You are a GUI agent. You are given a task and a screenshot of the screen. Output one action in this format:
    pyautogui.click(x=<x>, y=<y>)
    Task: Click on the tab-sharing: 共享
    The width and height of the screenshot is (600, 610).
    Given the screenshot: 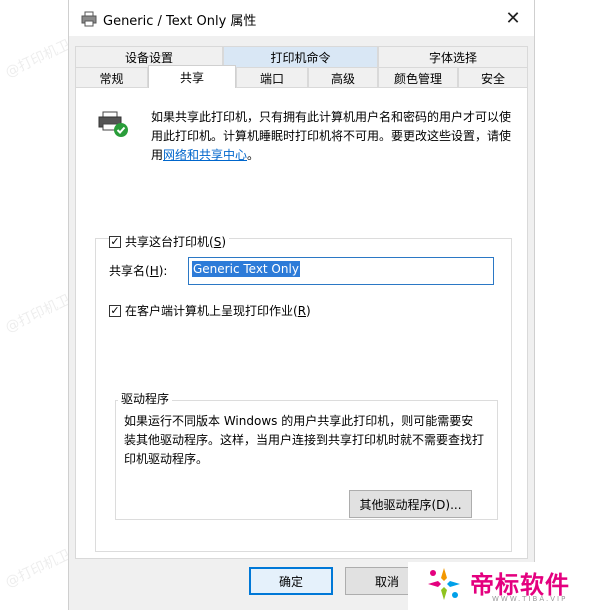 What is the action you would take?
    pyautogui.click(x=192, y=76)
    